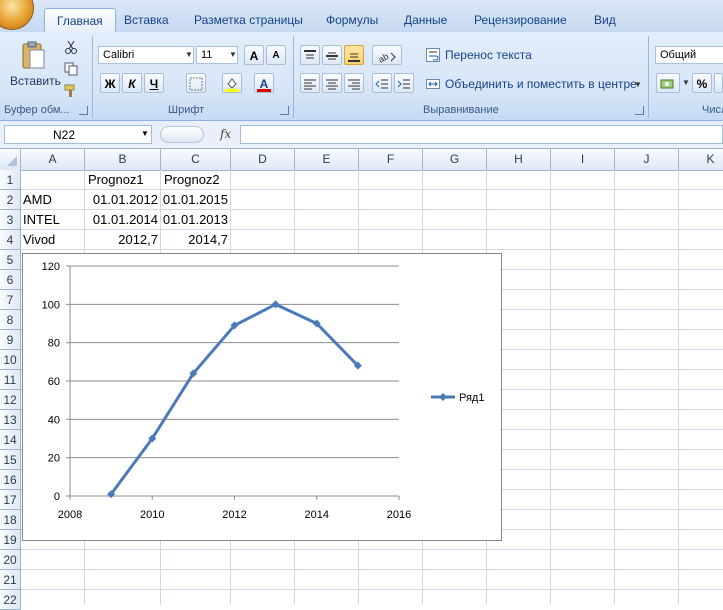  I want to click on shrink-font-button: A, so click(276, 55).